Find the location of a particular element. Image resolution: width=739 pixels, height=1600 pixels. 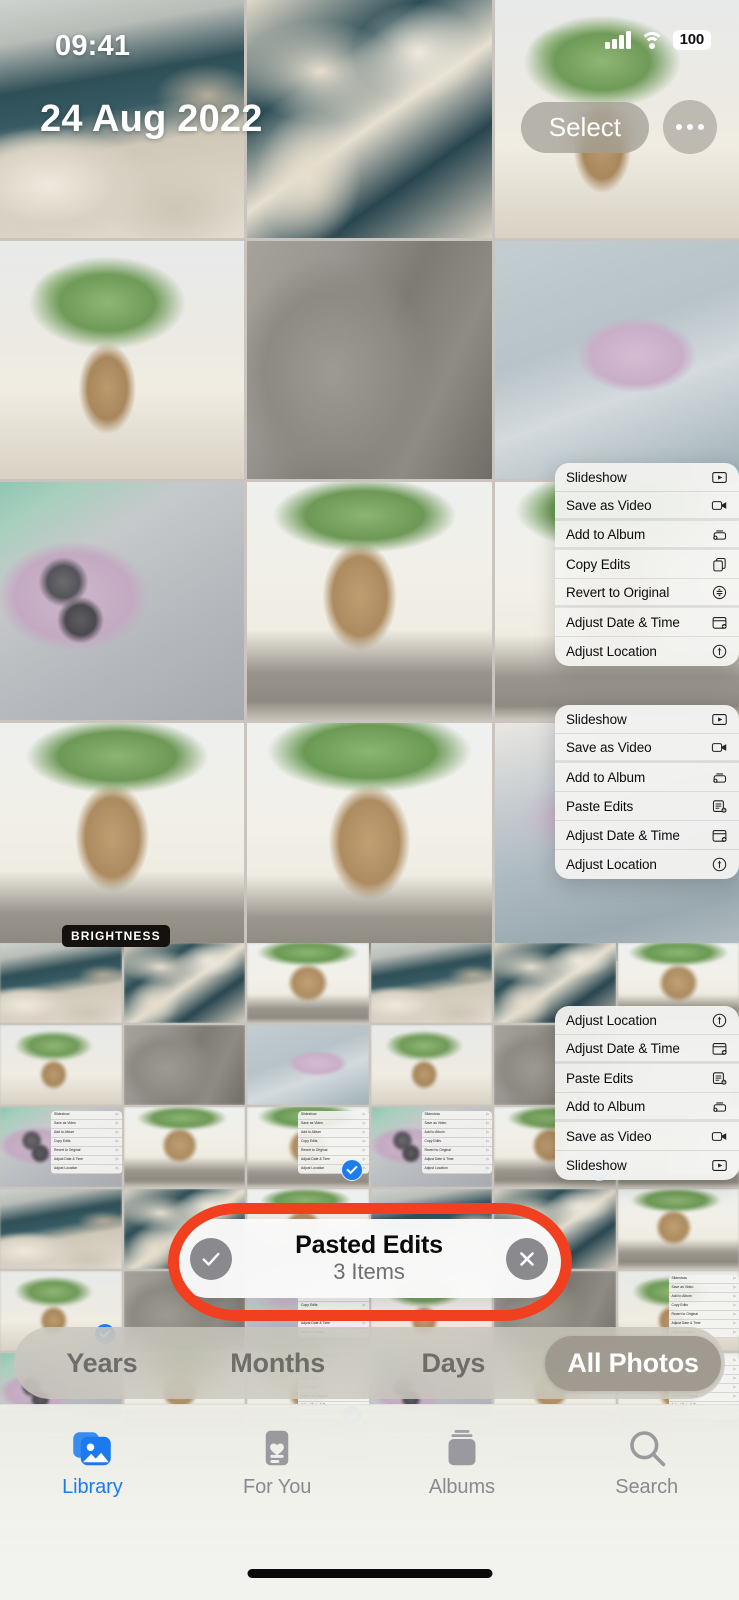

tab-search: Search is located at coordinates (646, 1463).